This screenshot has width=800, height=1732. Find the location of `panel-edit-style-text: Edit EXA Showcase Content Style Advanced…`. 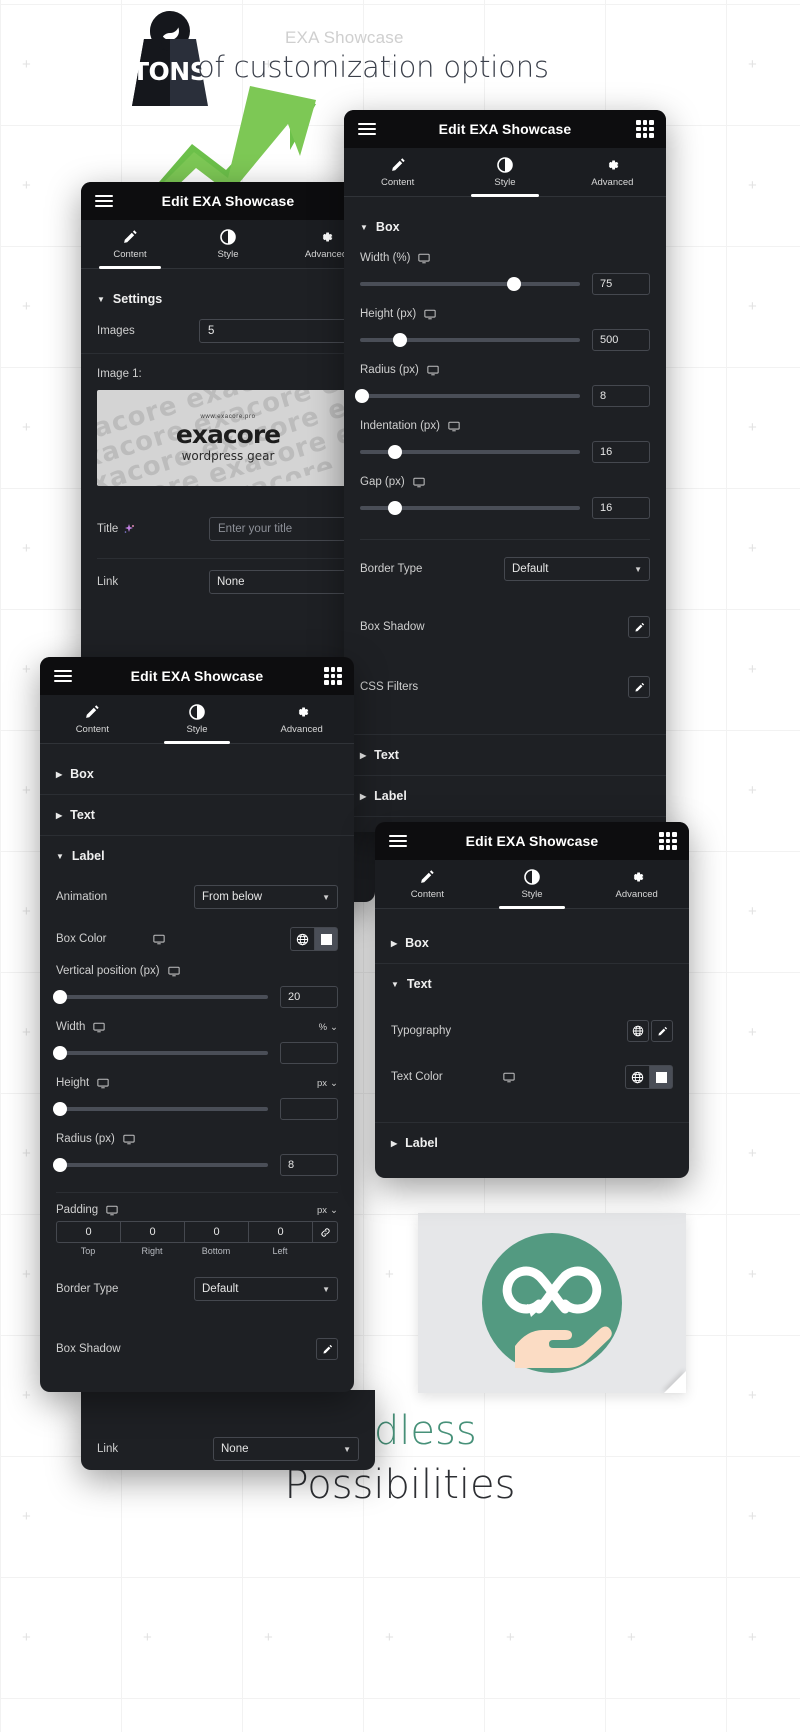

panel-edit-style-text: Edit EXA Showcase Content Style Advanced… is located at coordinates (532, 1000).